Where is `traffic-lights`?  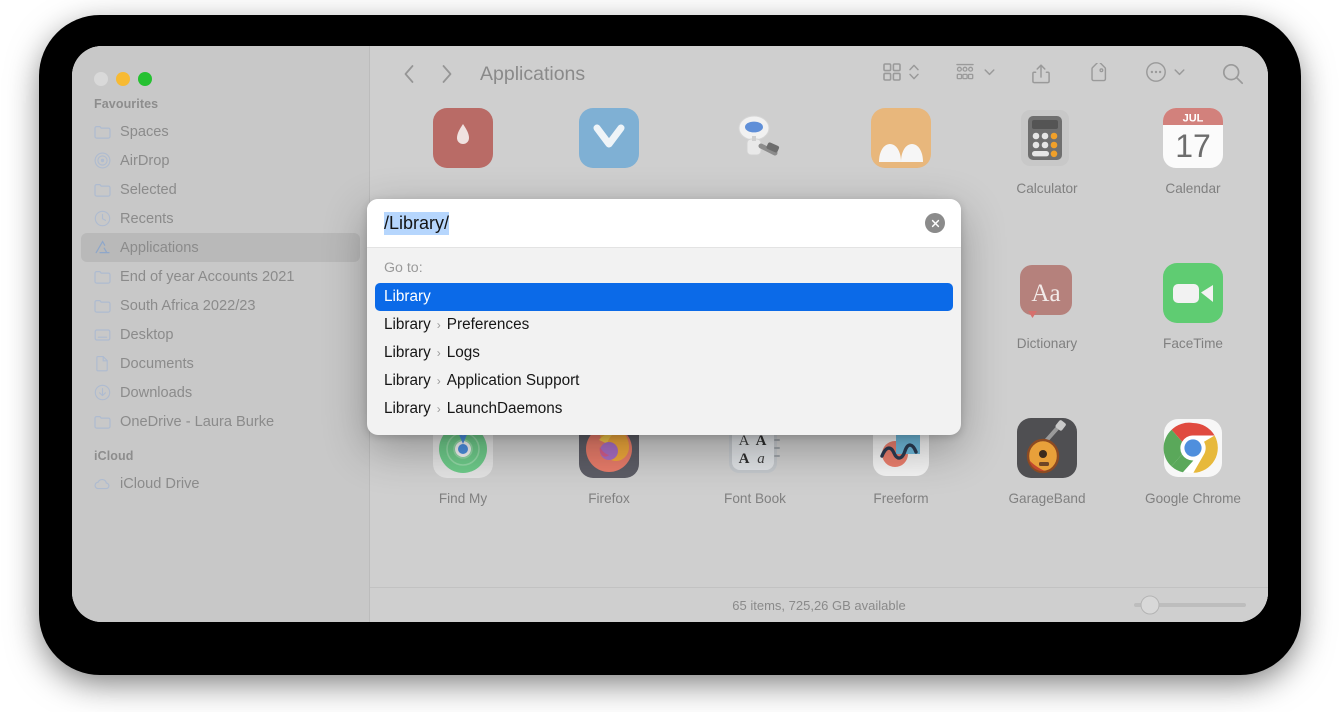
traffic-lights is located at coordinates (220, 66).